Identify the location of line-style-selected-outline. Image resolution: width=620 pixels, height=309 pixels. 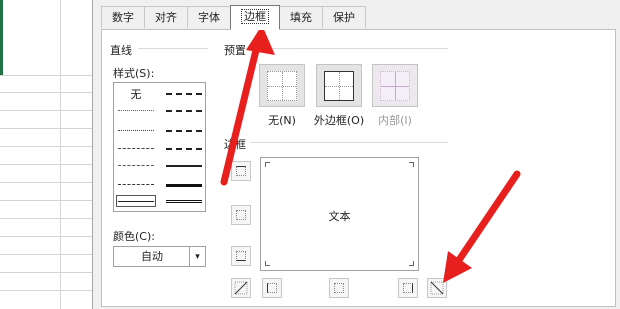
(136, 201).